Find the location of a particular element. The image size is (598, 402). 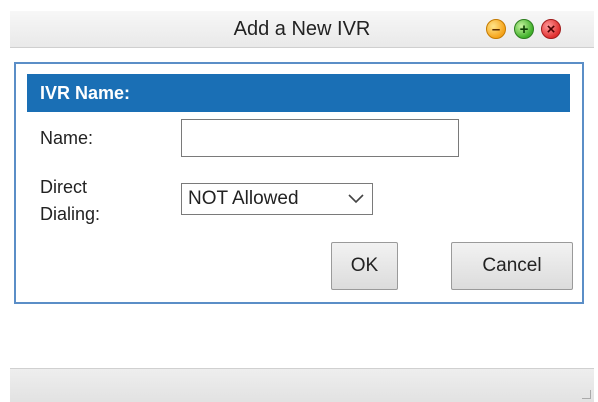

window-title: Add a New IVR is located at coordinates (302, 28).